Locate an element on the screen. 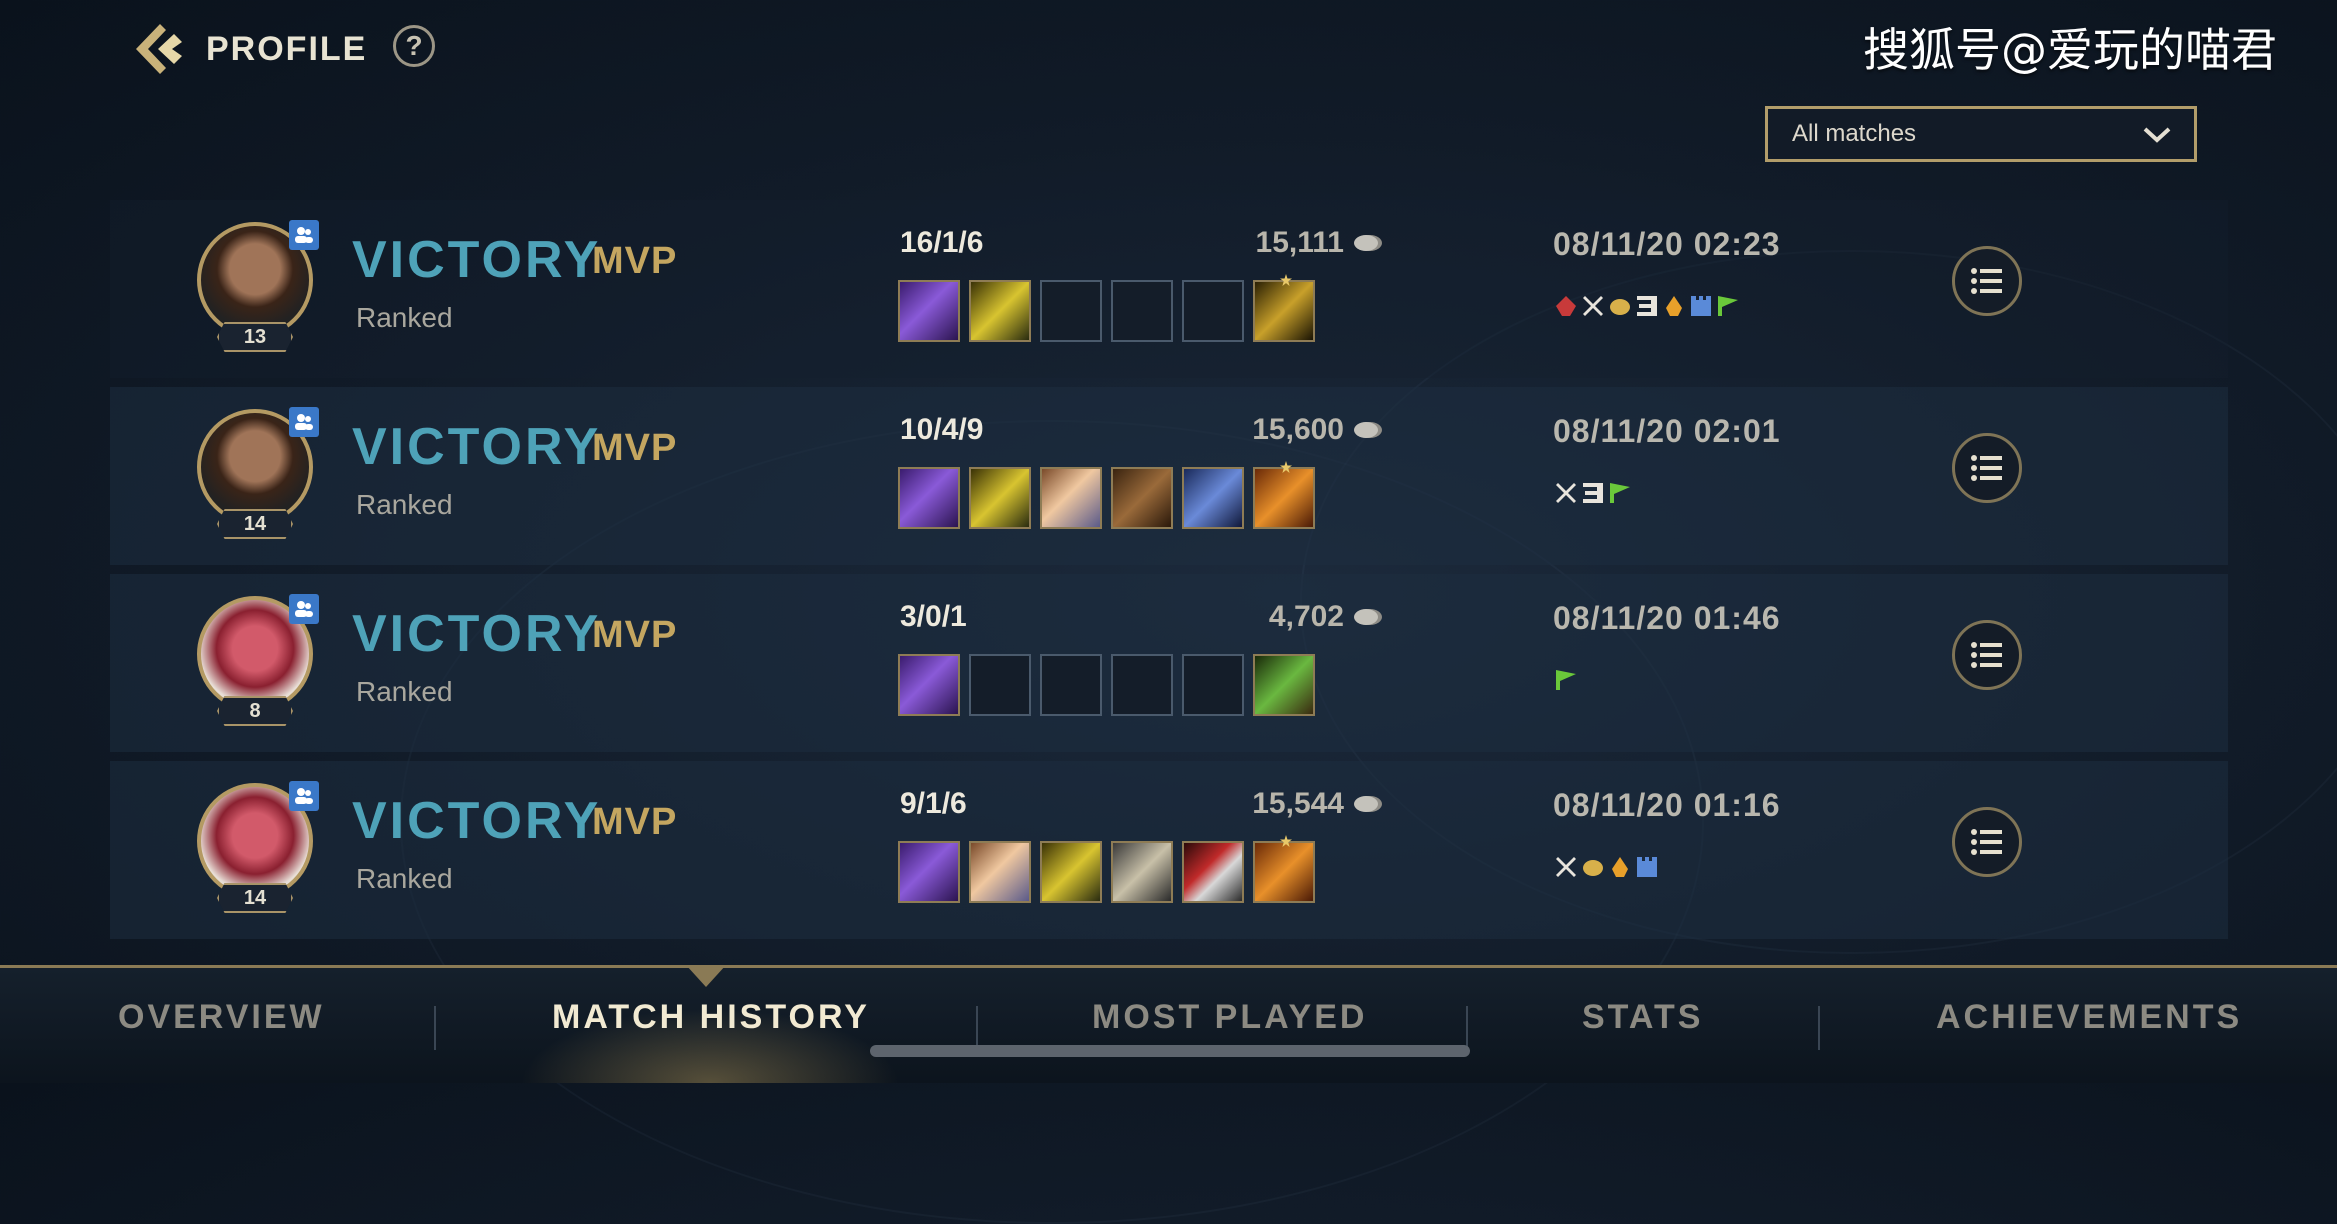 This screenshot has height=1224, width=2337. match-timestamp: 08/11/20 02:01 is located at coordinates (1667, 431).